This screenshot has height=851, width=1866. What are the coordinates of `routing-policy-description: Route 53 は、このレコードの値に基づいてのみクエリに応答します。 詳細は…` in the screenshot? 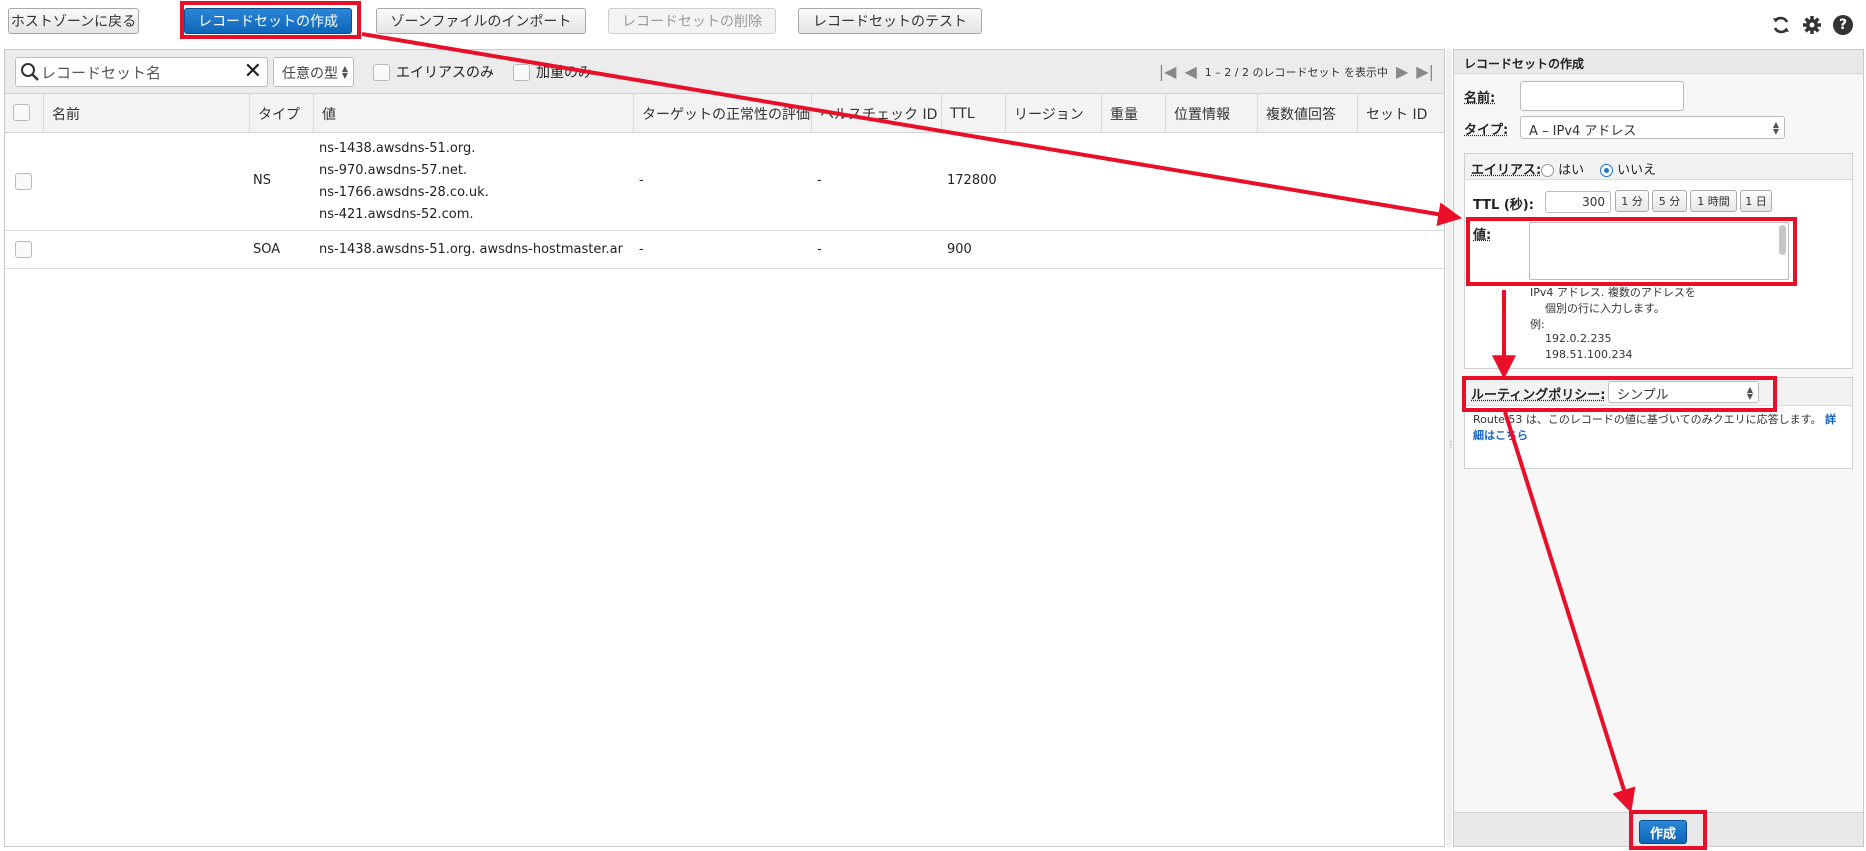 It's located at (1659, 428).